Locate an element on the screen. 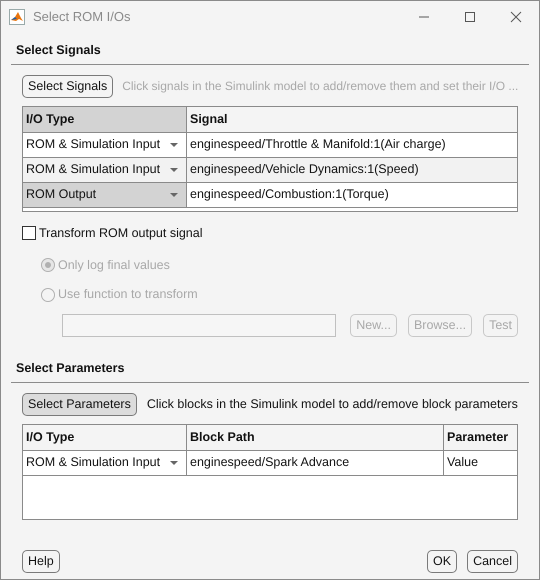  hint-text: Click blocks in the Simulink model to add/remove block parameters is located at coordinates (332, 404).